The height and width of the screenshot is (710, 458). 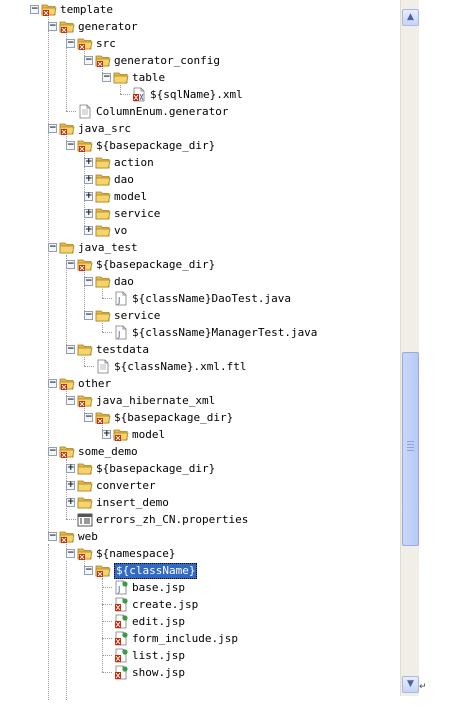 What do you see at coordinates (200, 349) in the screenshot?
I see `tree-item-testdata: − testdata` at bounding box center [200, 349].